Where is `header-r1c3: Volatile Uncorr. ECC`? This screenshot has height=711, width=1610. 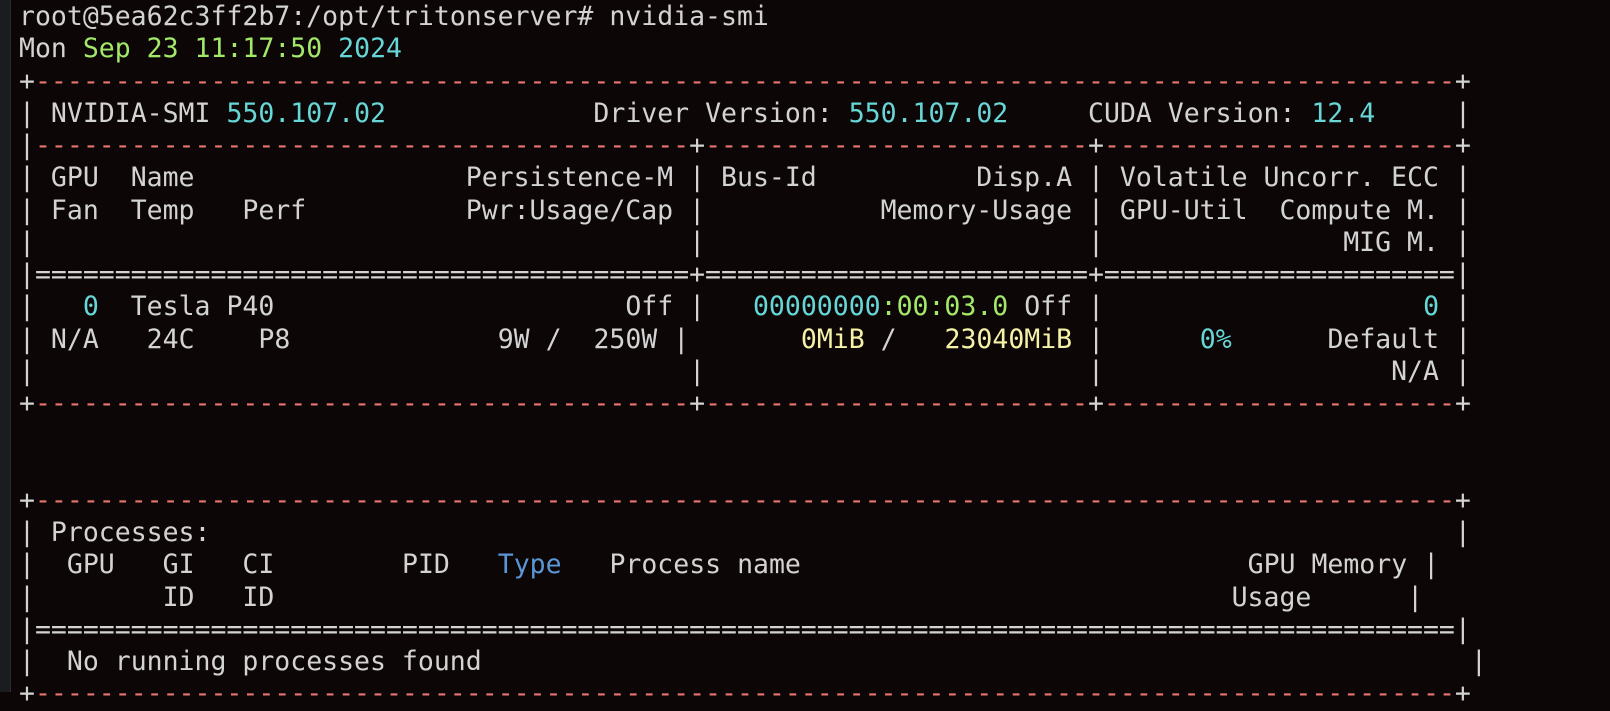
header-r1c3: Volatile Uncorr. ECC is located at coordinates (1279, 178).